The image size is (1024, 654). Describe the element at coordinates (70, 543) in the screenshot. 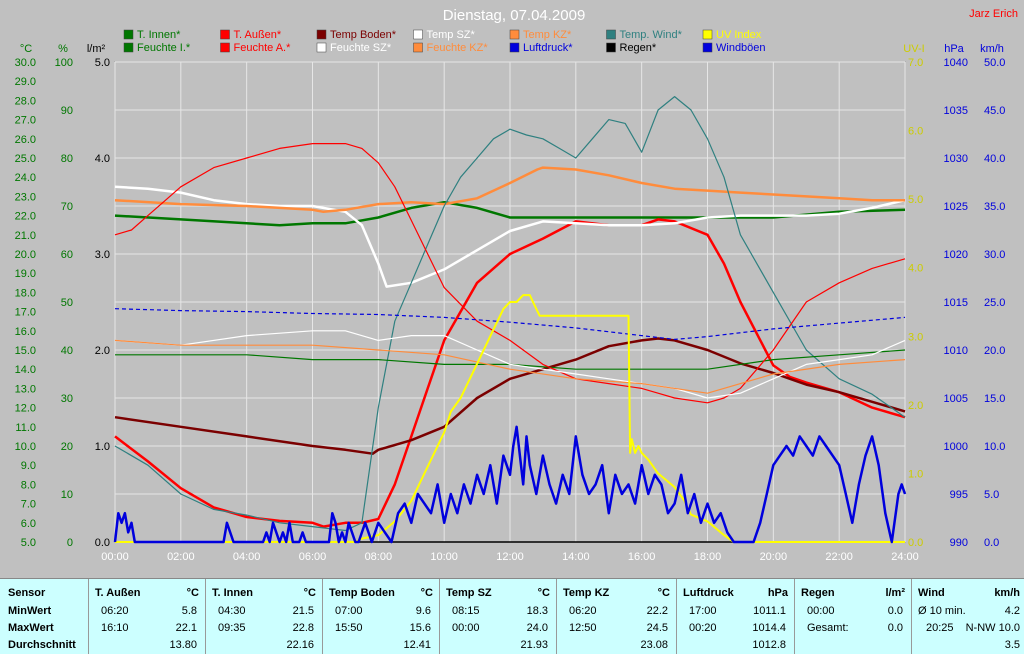

I see `axis-tick-humidity: 0` at that location.